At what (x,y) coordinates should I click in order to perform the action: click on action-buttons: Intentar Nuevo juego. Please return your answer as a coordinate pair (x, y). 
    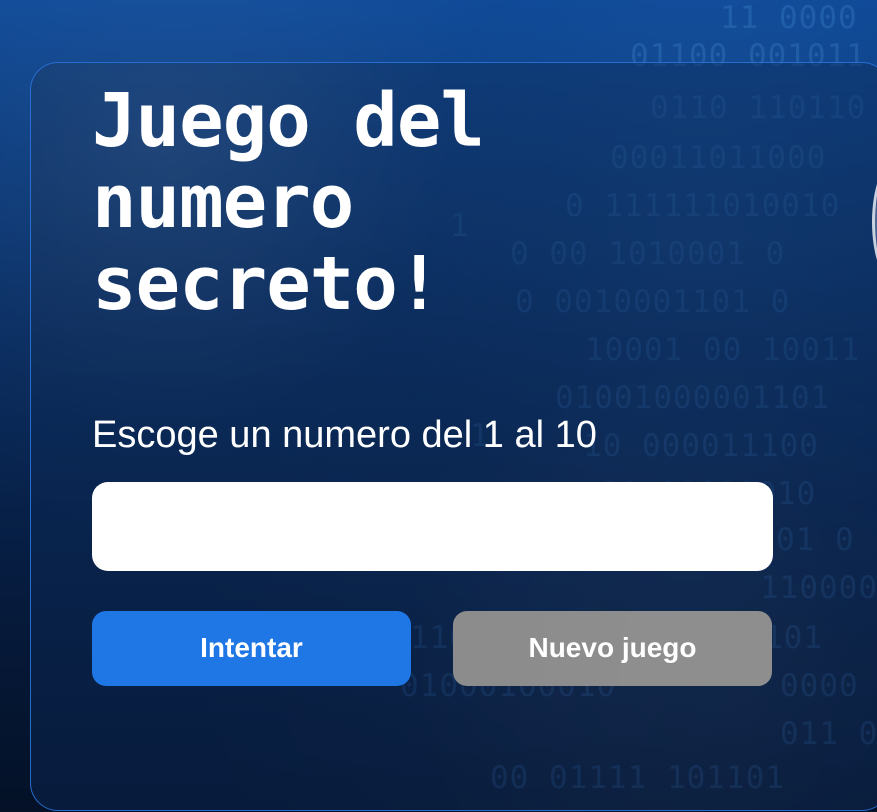
    Looking at the image, I should click on (432, 648).